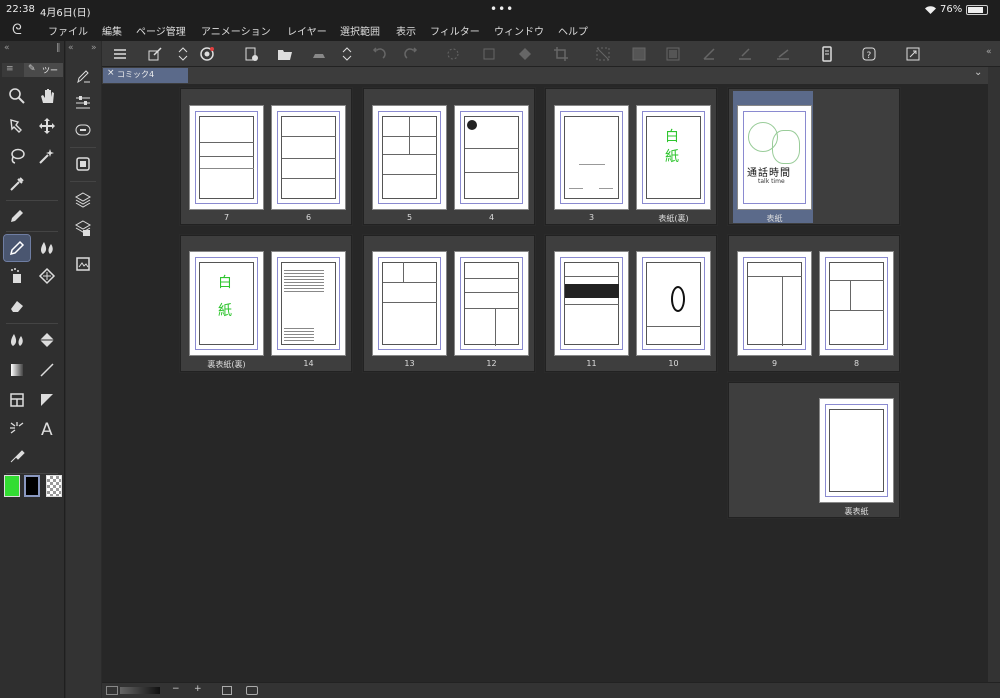  Describe the element at coordinates (17, 428) in the screenshot. I see `effect-line-icon` at that location.